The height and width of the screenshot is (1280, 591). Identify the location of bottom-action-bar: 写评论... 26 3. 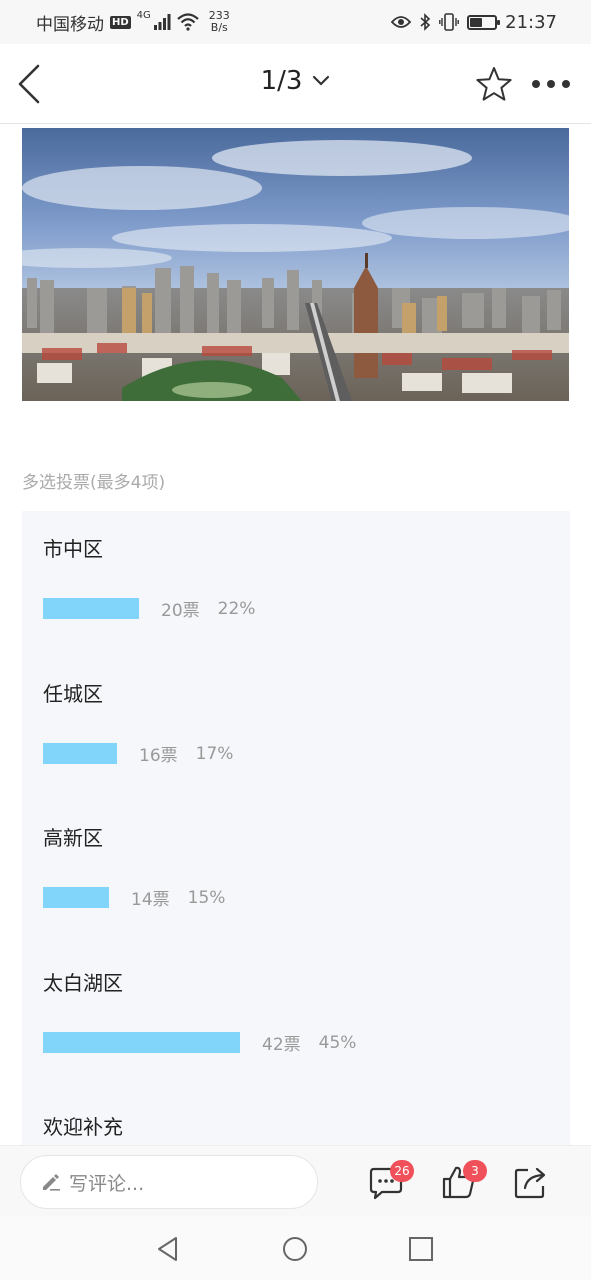
(295, 1181).